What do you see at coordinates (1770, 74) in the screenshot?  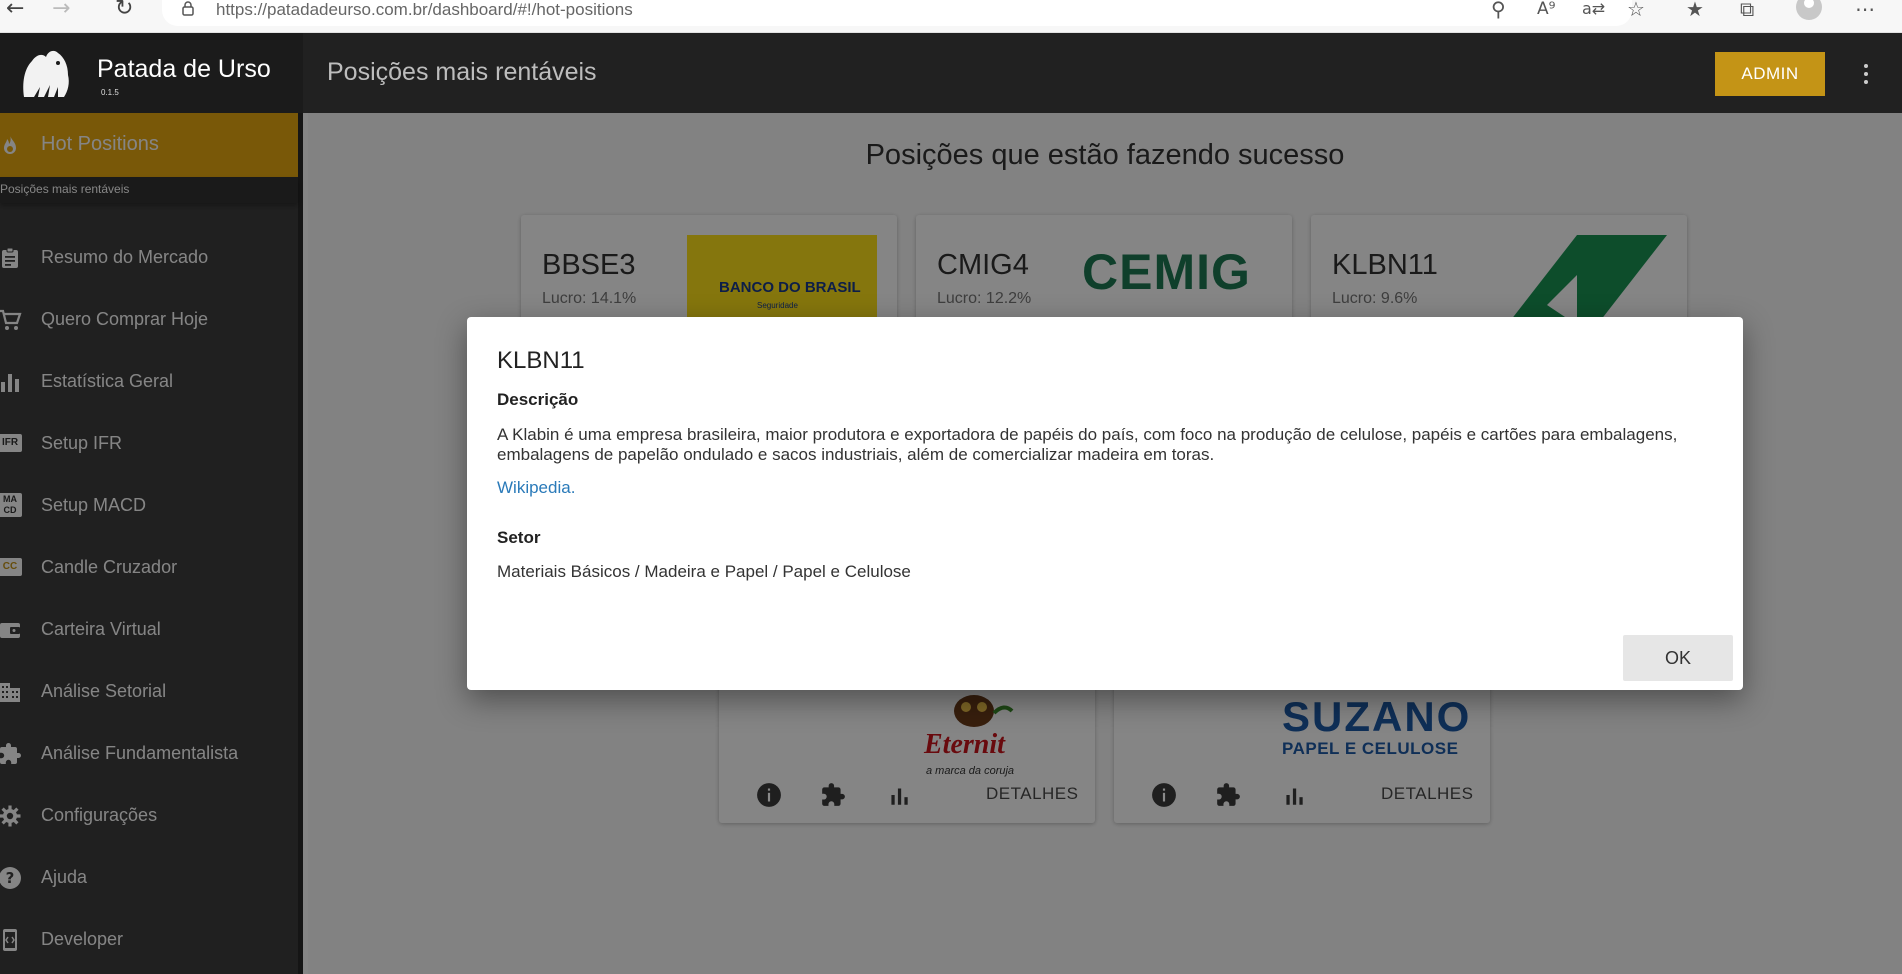 I see `admin-button: ADMIN` at bounding box center [1770, 74].